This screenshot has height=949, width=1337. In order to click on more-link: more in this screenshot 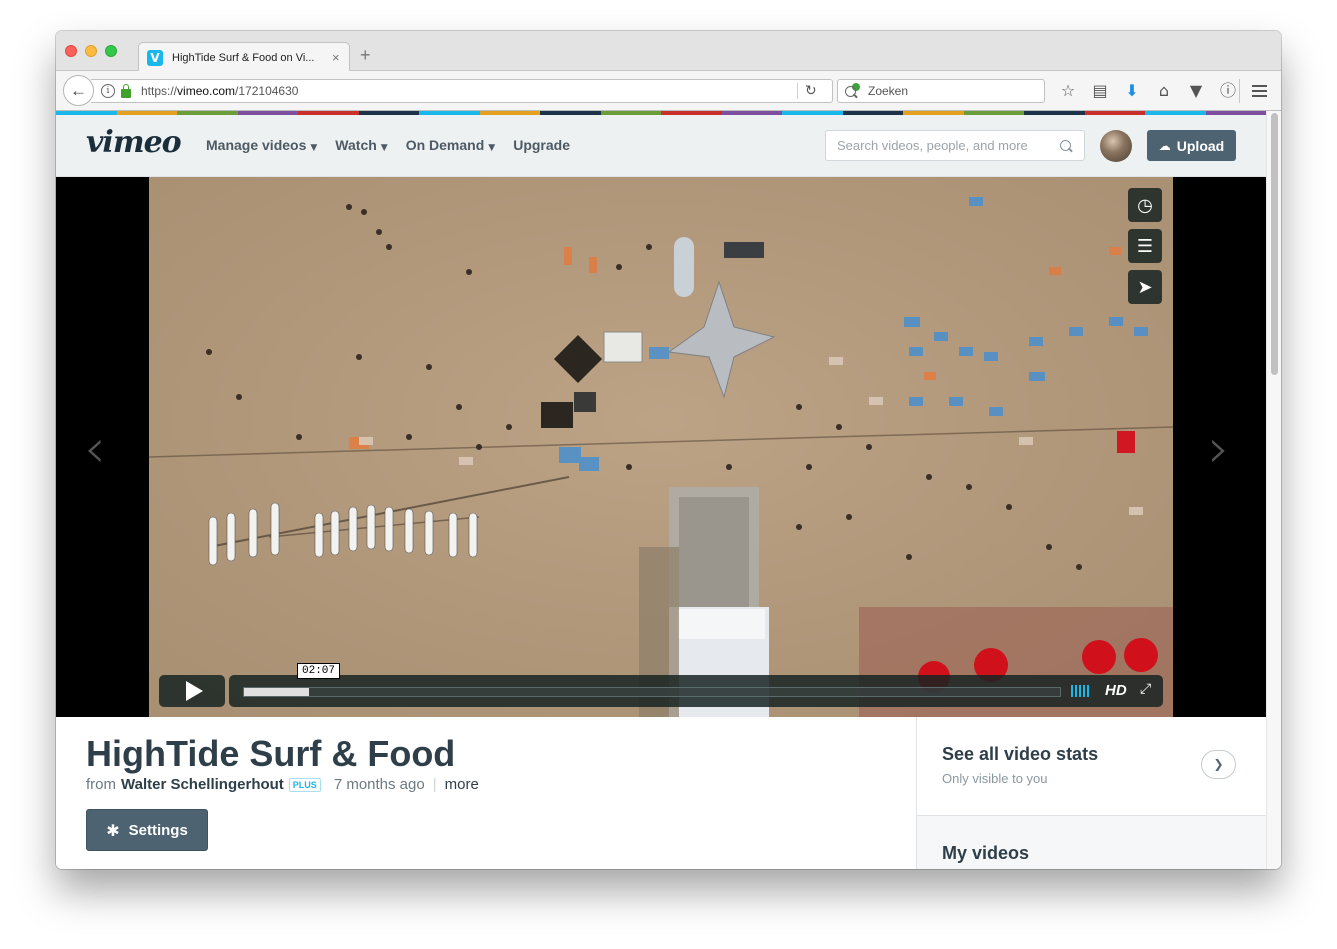, I will do `click(462, 784)`.